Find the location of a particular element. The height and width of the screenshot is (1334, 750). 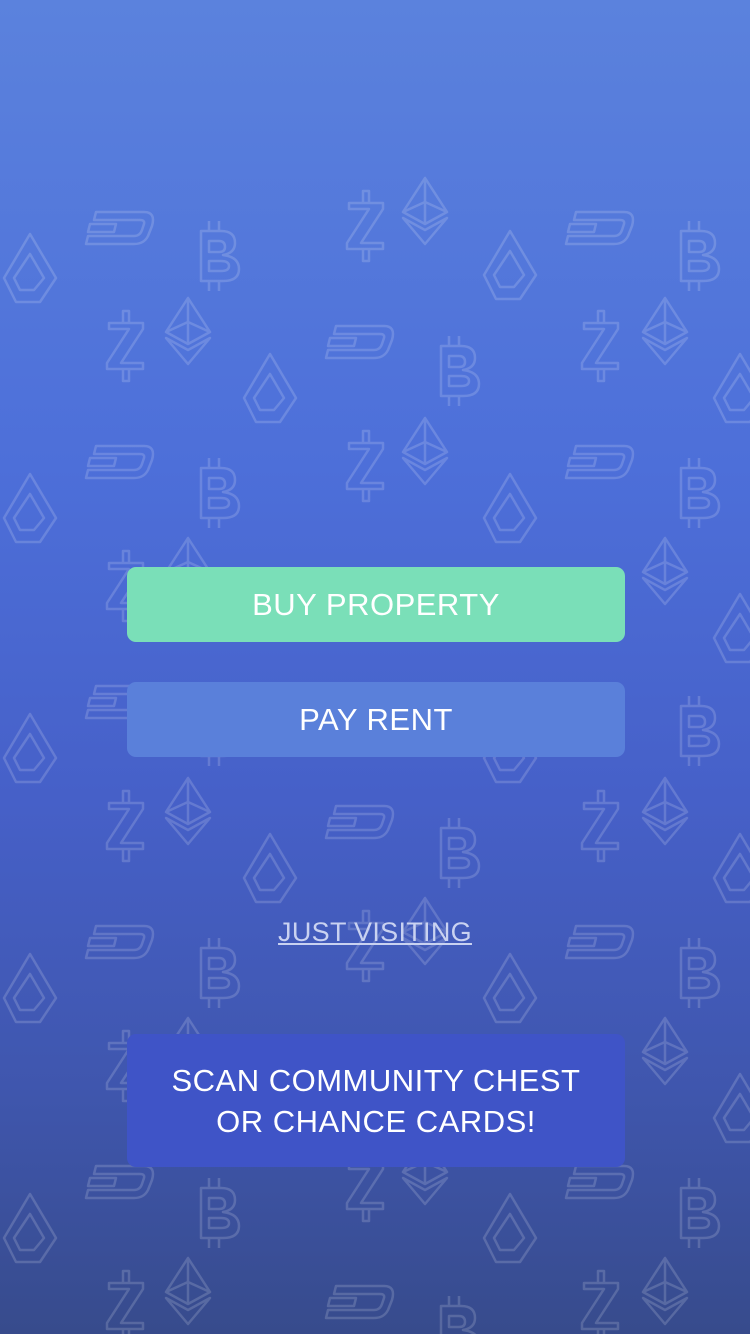

pay-rent-button: PAY RENT is located at coordinates (376, 719).